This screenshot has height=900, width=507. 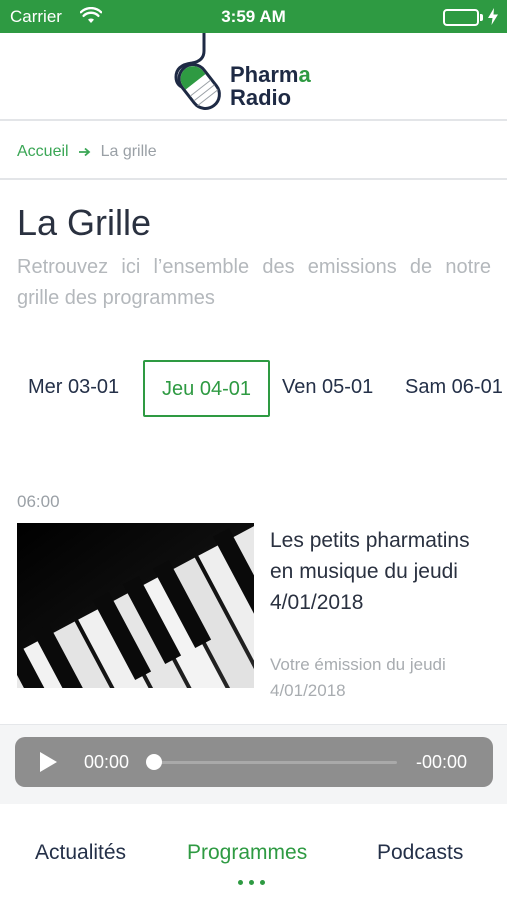 I want to click on microphone-logo-icon, so click(x=197, y=71).